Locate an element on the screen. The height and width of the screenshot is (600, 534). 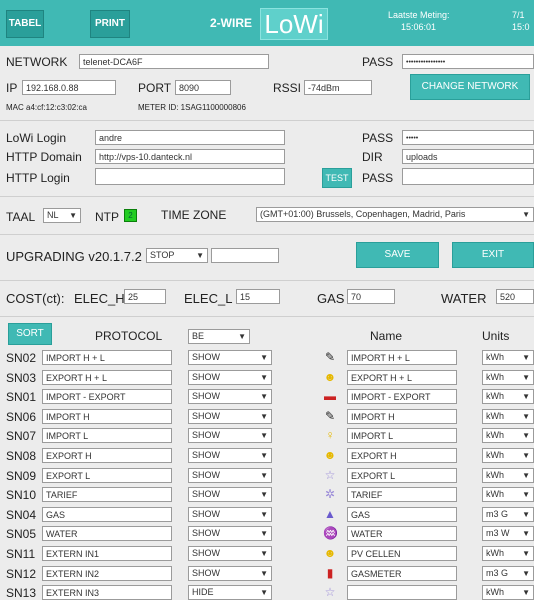
sensor-name-input: EXPORT H + L is located at coordinates (402, 377).